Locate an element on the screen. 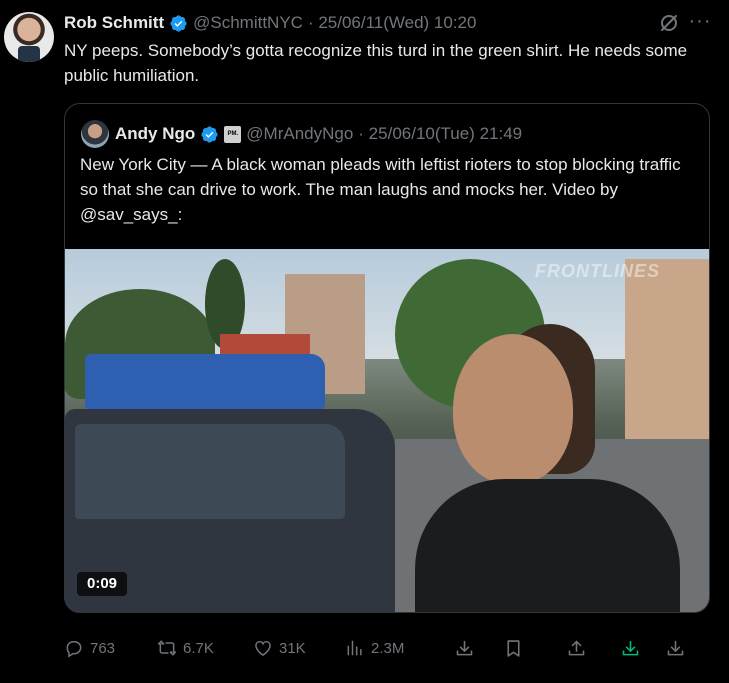 The width and height of the screenshot is (729, 683). author-avatar is located at coordinates (29, 37).